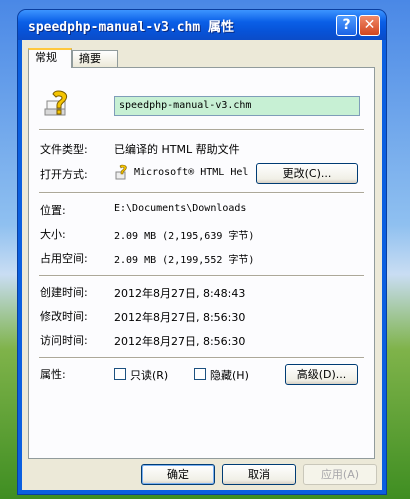 Image resolution: width=410 pixels, height=499 pixels. What do you see at coordinates (64, 292) in the screenshot?
I see `created-label: 创建时间:` at bounding box center [64, 292].